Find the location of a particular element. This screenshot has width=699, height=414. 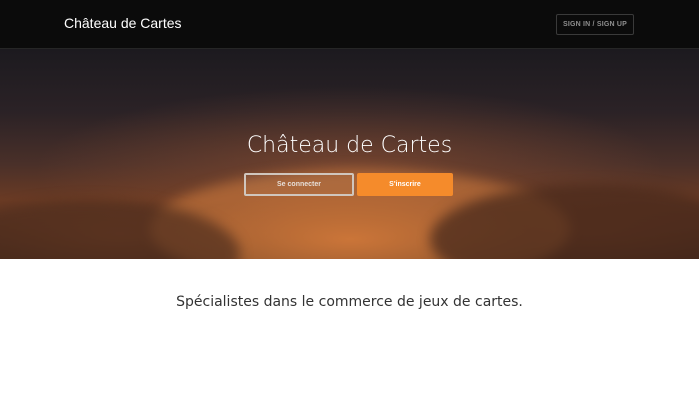

hero-title: Château de Cartes is located at coordinates (349, 145).